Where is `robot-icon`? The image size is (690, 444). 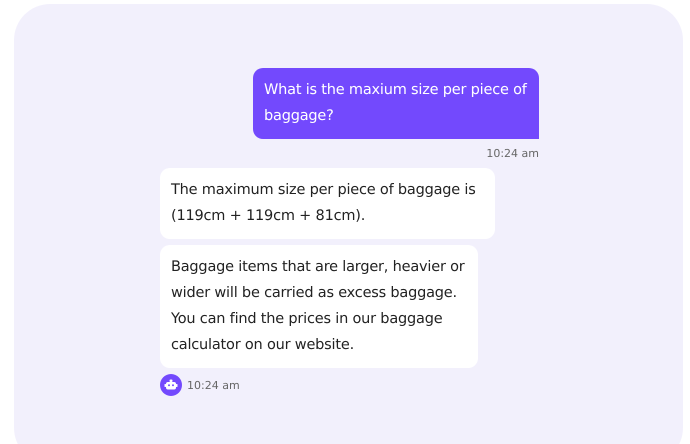 robot-icon is located at coordinates (171, 385).